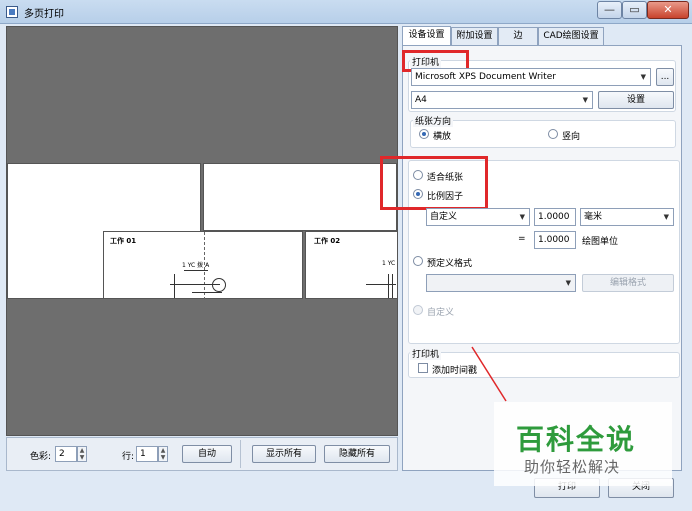  What do you see at coordinates (123, 241) in the screenshot?
I see `sheet-title: 工作 01` at bounding box center [123, 241].